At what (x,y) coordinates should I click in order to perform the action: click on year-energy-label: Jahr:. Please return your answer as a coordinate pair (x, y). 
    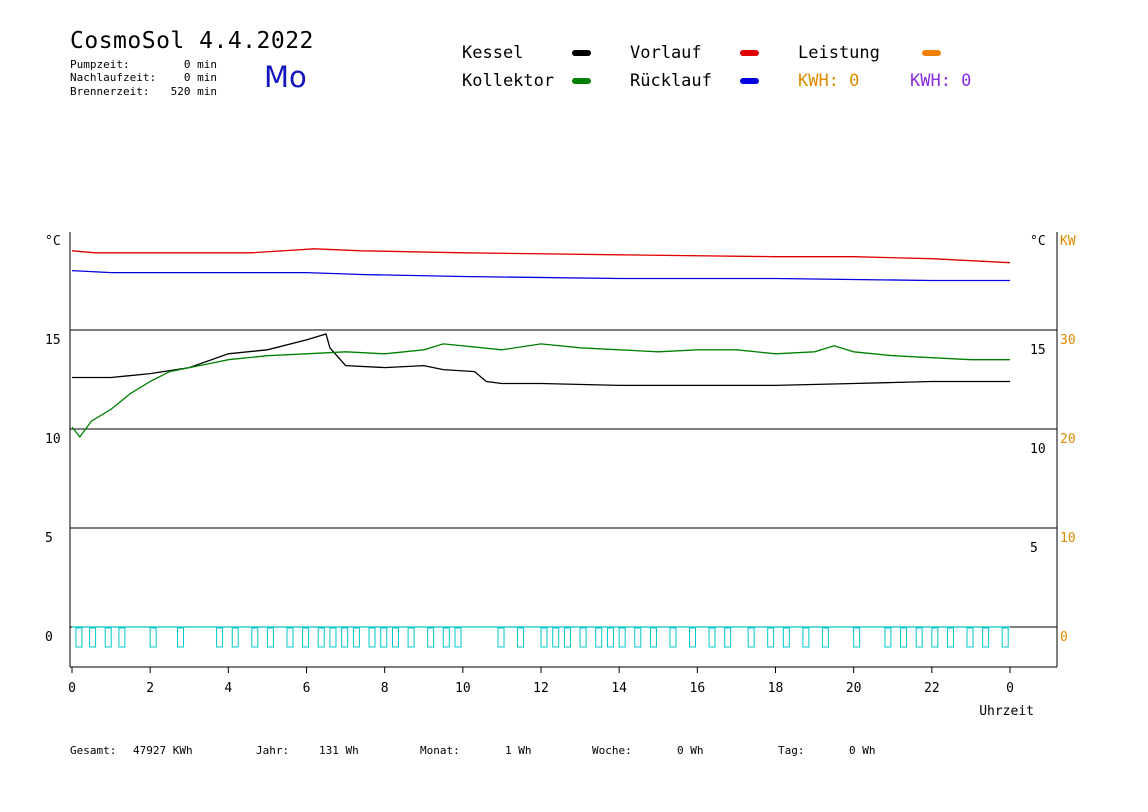
    Looking at the image, I should click on (273, 750).